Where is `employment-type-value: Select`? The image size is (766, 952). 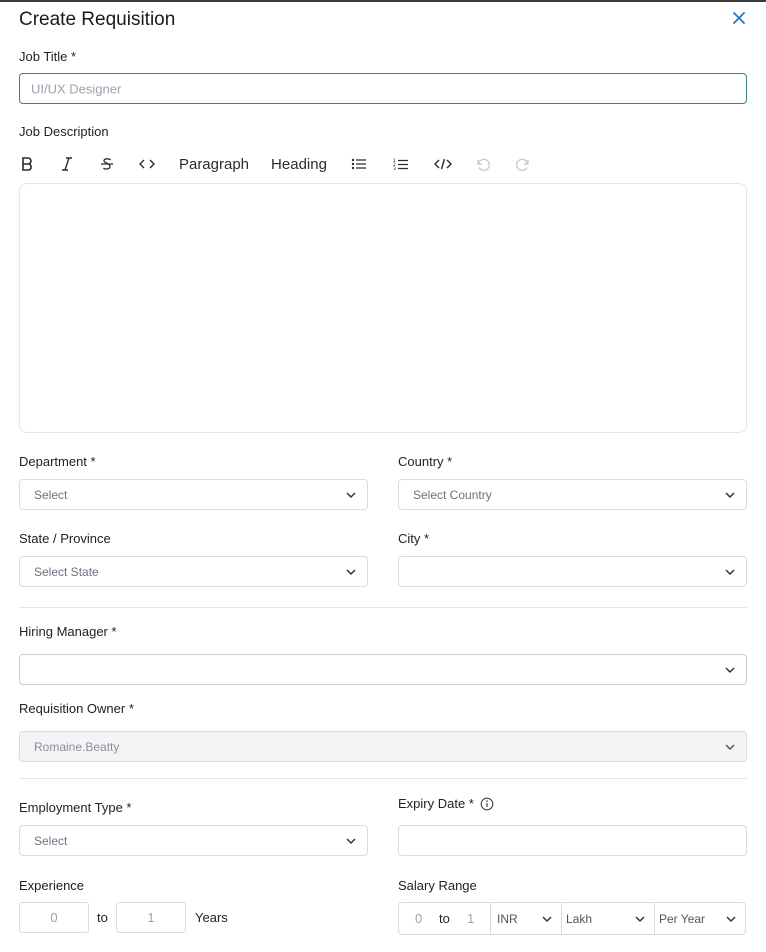 employment-type-value: Select is located at coordinates (51, 840).